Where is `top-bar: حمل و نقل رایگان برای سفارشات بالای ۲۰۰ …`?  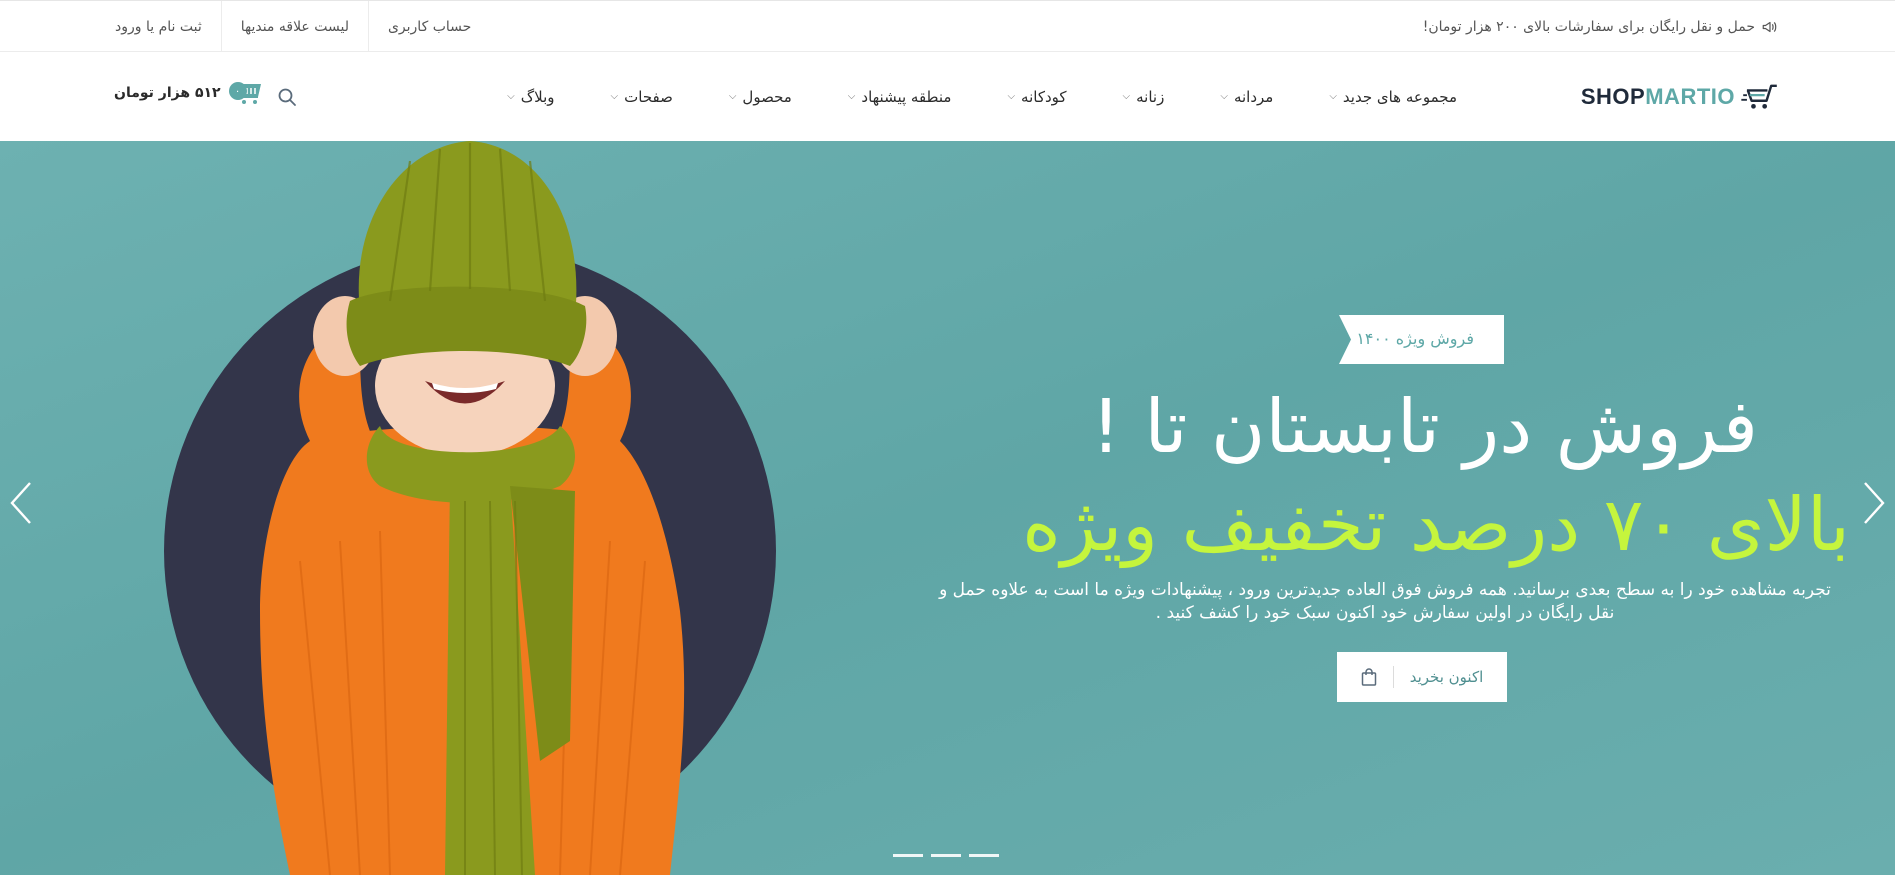 top-bar: حمل و نقل رایگان برای سفارشات بالای ۲۰۰ … is located at coordinates (947, 26).